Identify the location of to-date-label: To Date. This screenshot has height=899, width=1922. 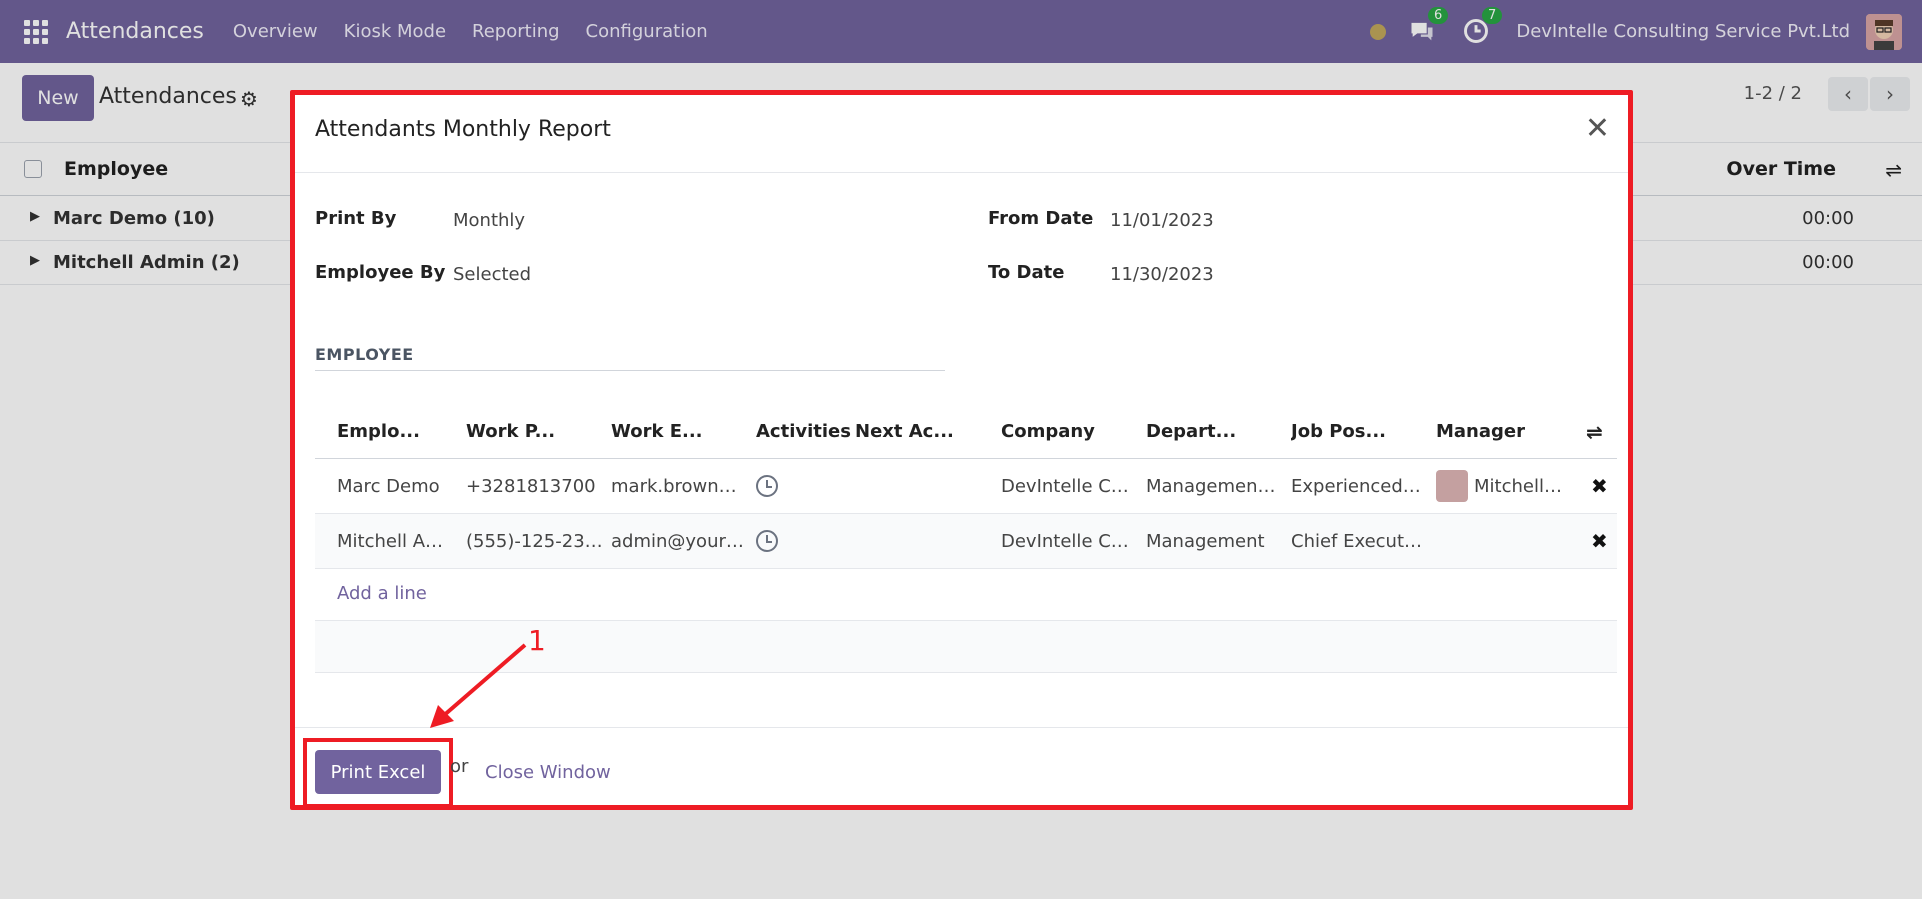
(1026, 272).